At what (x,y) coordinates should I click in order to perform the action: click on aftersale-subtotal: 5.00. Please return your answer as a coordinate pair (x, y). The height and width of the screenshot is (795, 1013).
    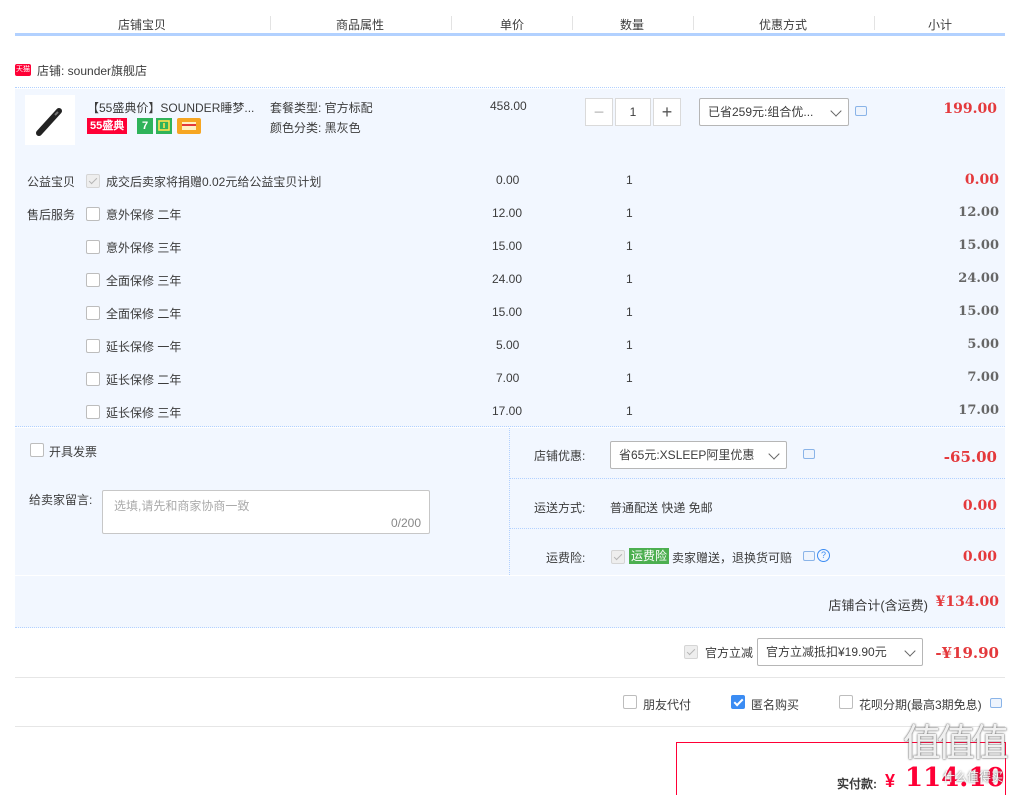
    Looking at the image, I should click on (983, 344).